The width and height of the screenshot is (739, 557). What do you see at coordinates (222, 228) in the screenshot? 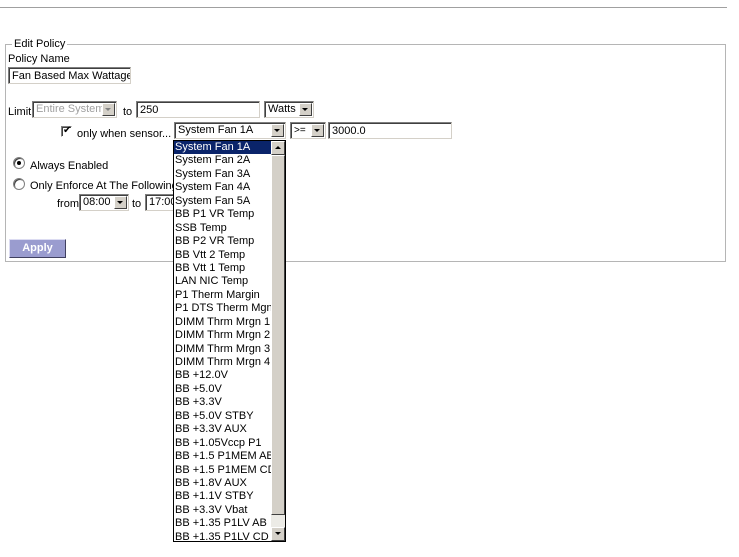
I see `sensor-option: SSB Temp` at bounding box center [222, 228].